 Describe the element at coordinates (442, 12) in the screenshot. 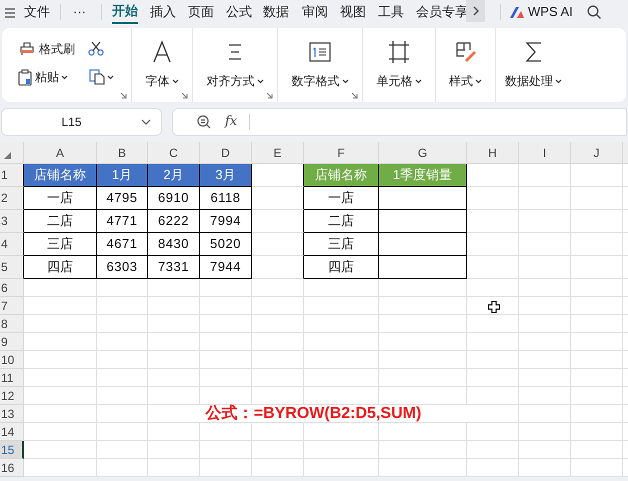

I see `menu-tab: 会员专享` at that location.